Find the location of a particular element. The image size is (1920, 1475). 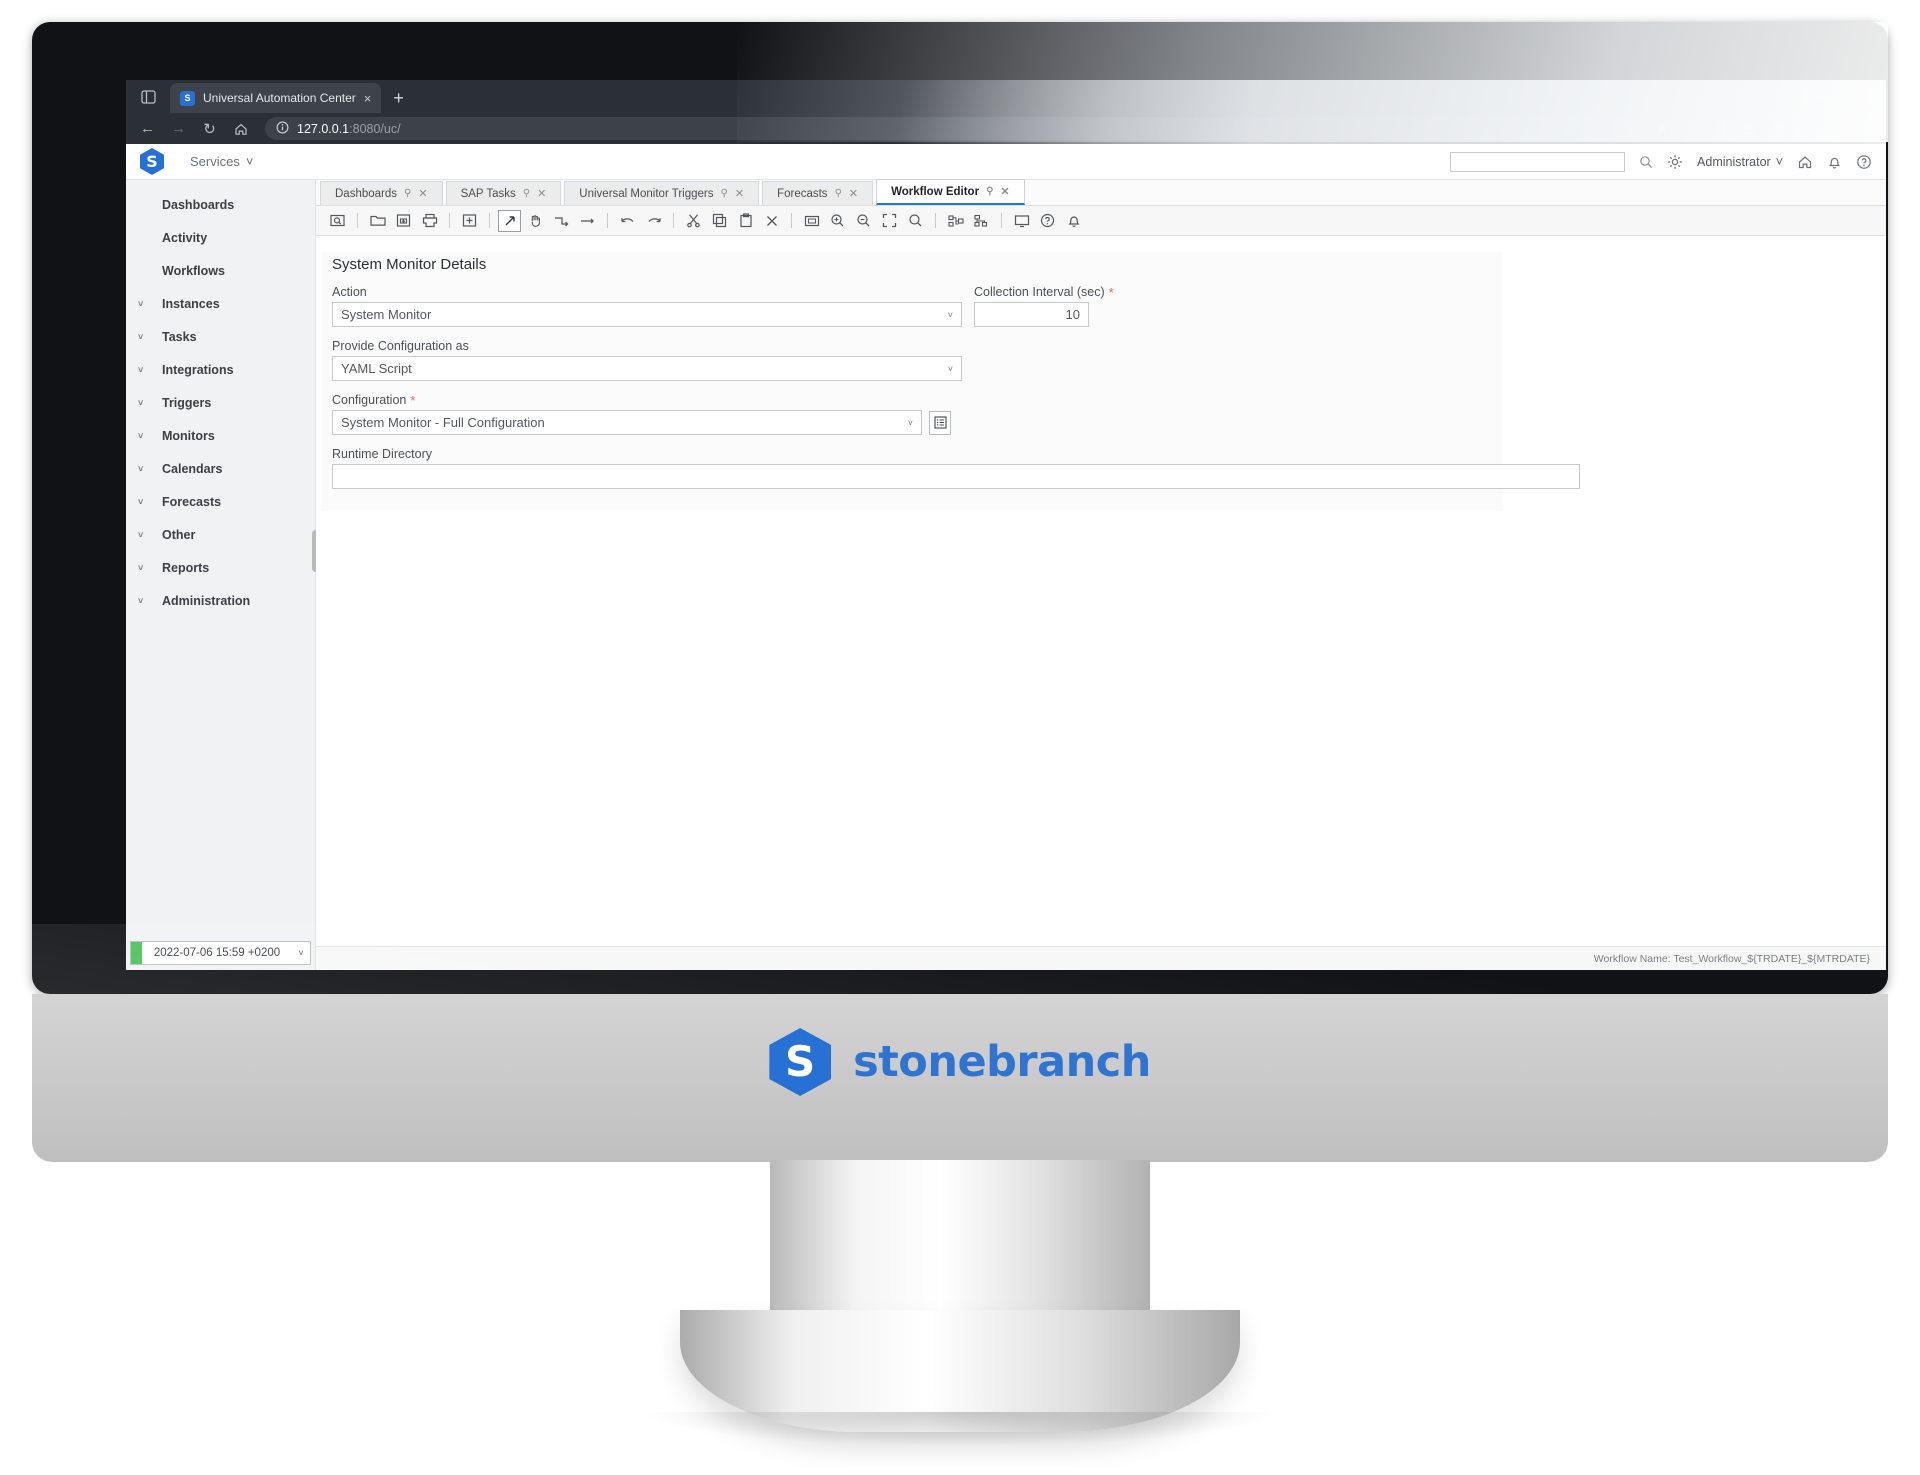

layout-horizontal-icon is located at coordinates (955, 221).